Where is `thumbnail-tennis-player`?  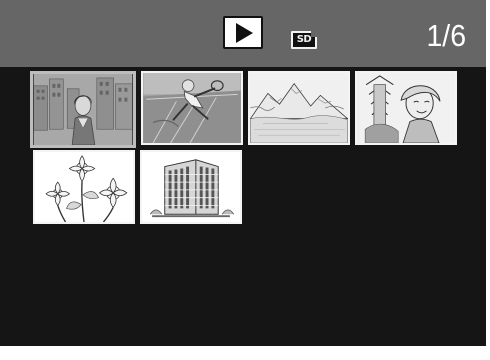 thumbnail-tennis-player is located at coordinates (192, 108).